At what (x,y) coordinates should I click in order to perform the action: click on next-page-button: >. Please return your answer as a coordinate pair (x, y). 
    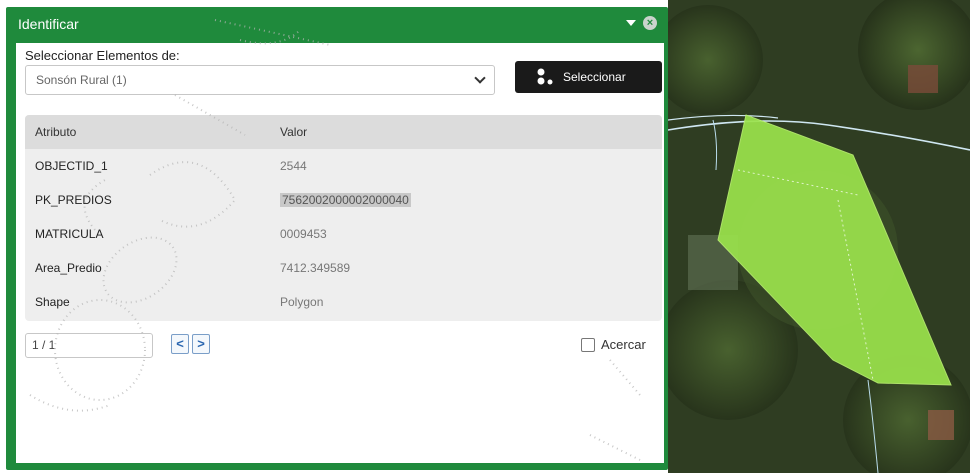
    Looking at the image, I should click on (201, 344).